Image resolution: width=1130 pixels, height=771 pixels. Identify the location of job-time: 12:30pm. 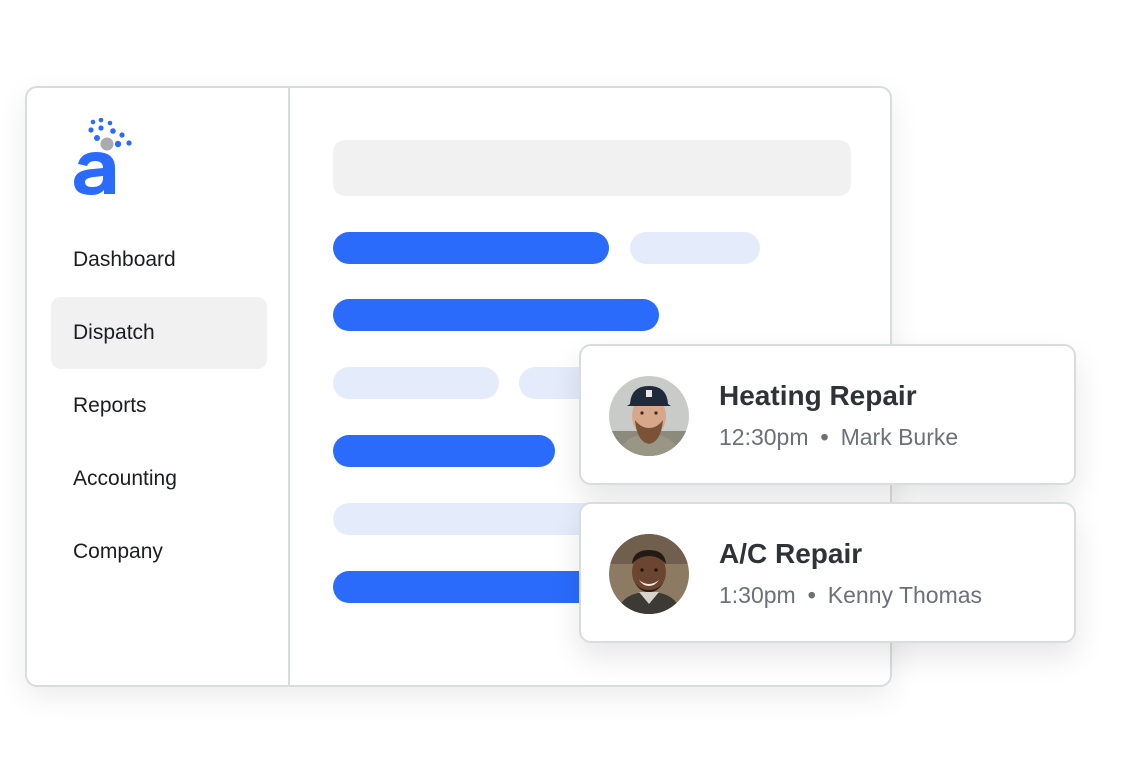
(764, 437).